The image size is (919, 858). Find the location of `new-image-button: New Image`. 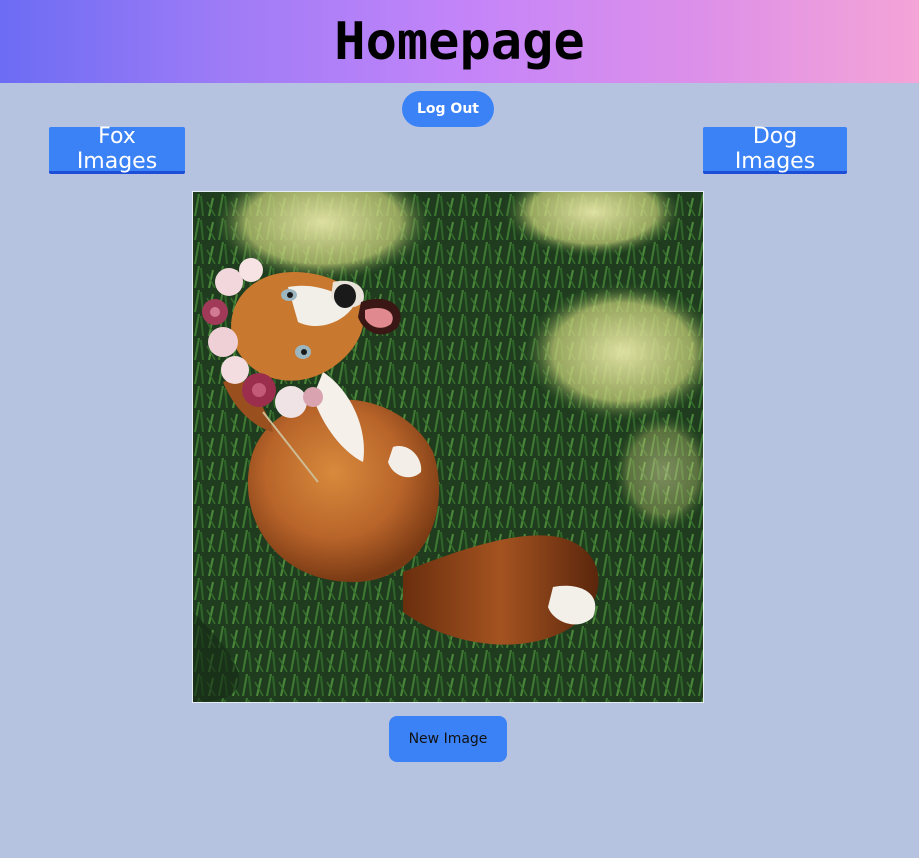

new-image-button: New Image is located at coordinates (448, 739).